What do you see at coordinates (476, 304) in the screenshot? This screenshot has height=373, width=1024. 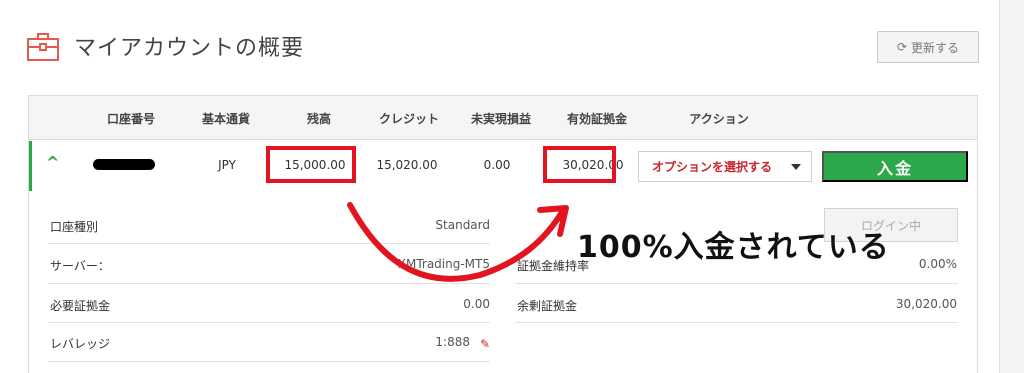 I see `required-margin-value: 0.00` at bounding box center [476, 304].